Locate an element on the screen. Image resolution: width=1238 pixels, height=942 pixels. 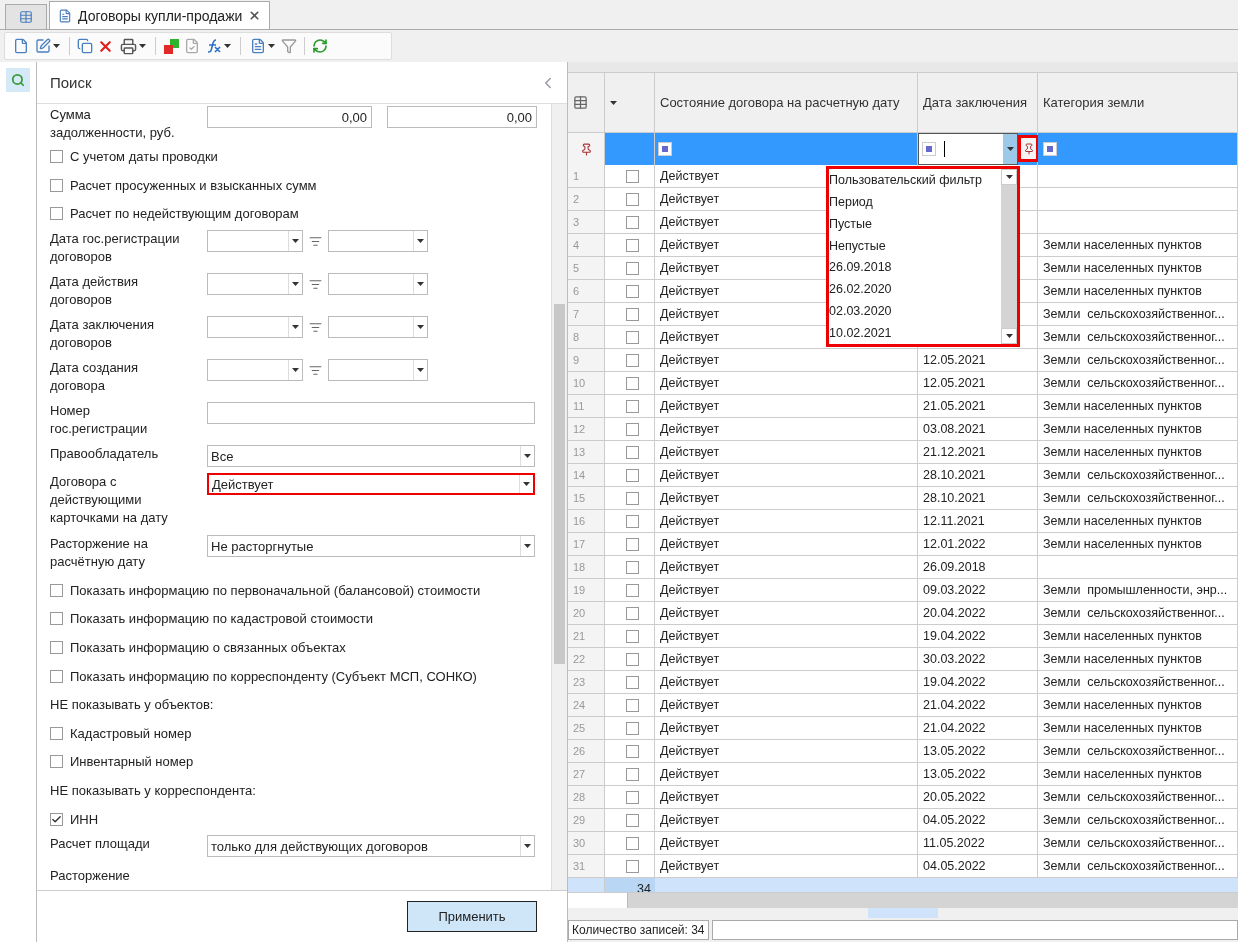
swap-icon is located at coordinates (171, 46).